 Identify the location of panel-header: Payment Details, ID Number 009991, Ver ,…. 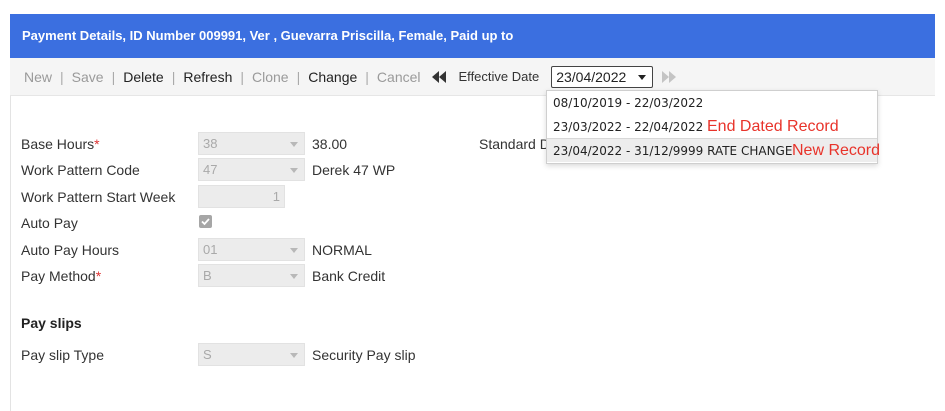
(472, 36).